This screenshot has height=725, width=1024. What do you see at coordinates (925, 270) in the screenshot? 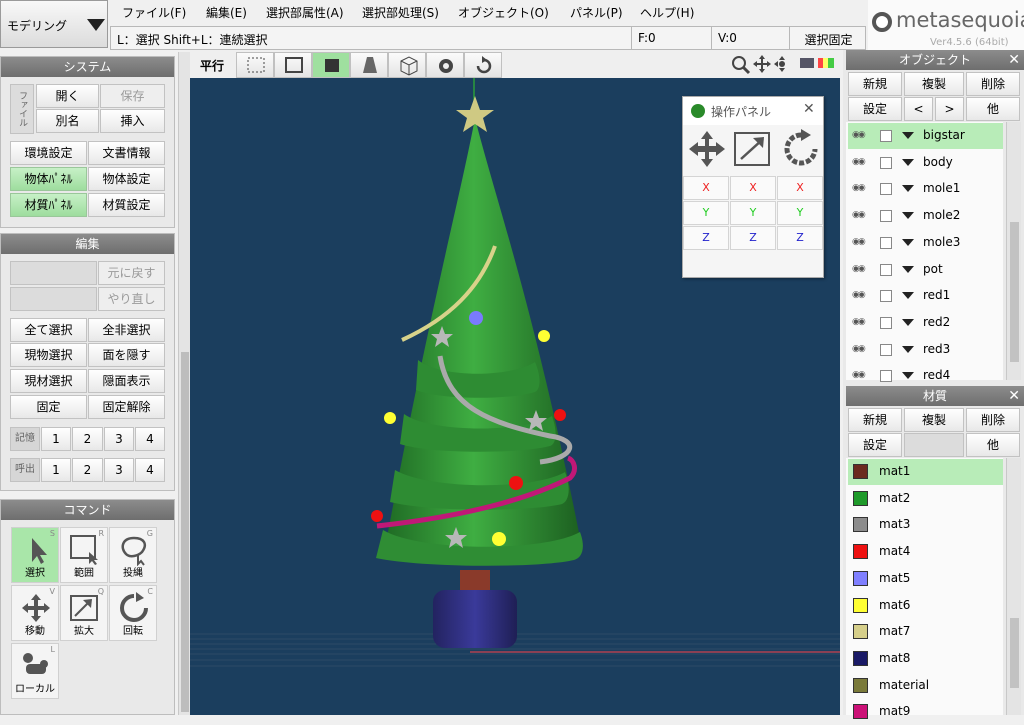
I see `object-row: ◉◉ pot` at bounding box center [925, 270].